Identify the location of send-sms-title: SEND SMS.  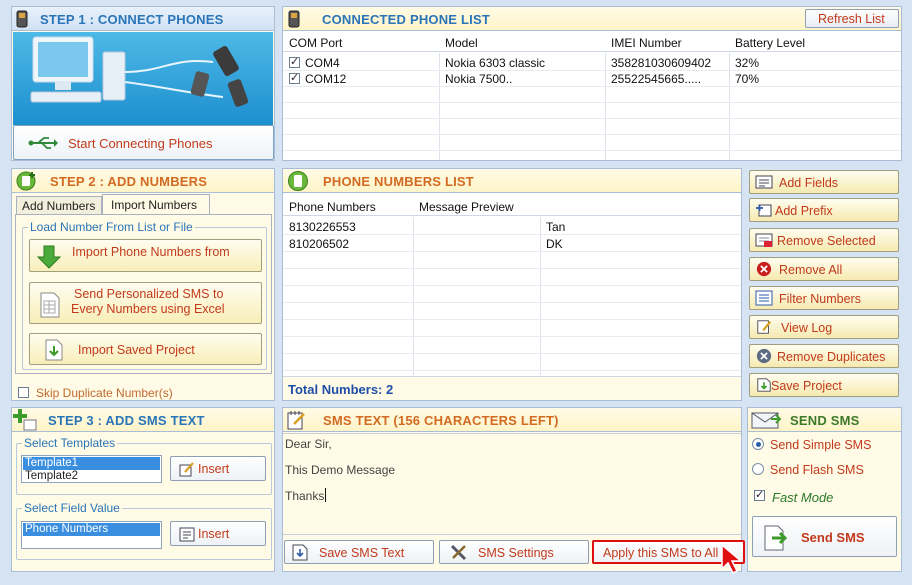
(825, 420).